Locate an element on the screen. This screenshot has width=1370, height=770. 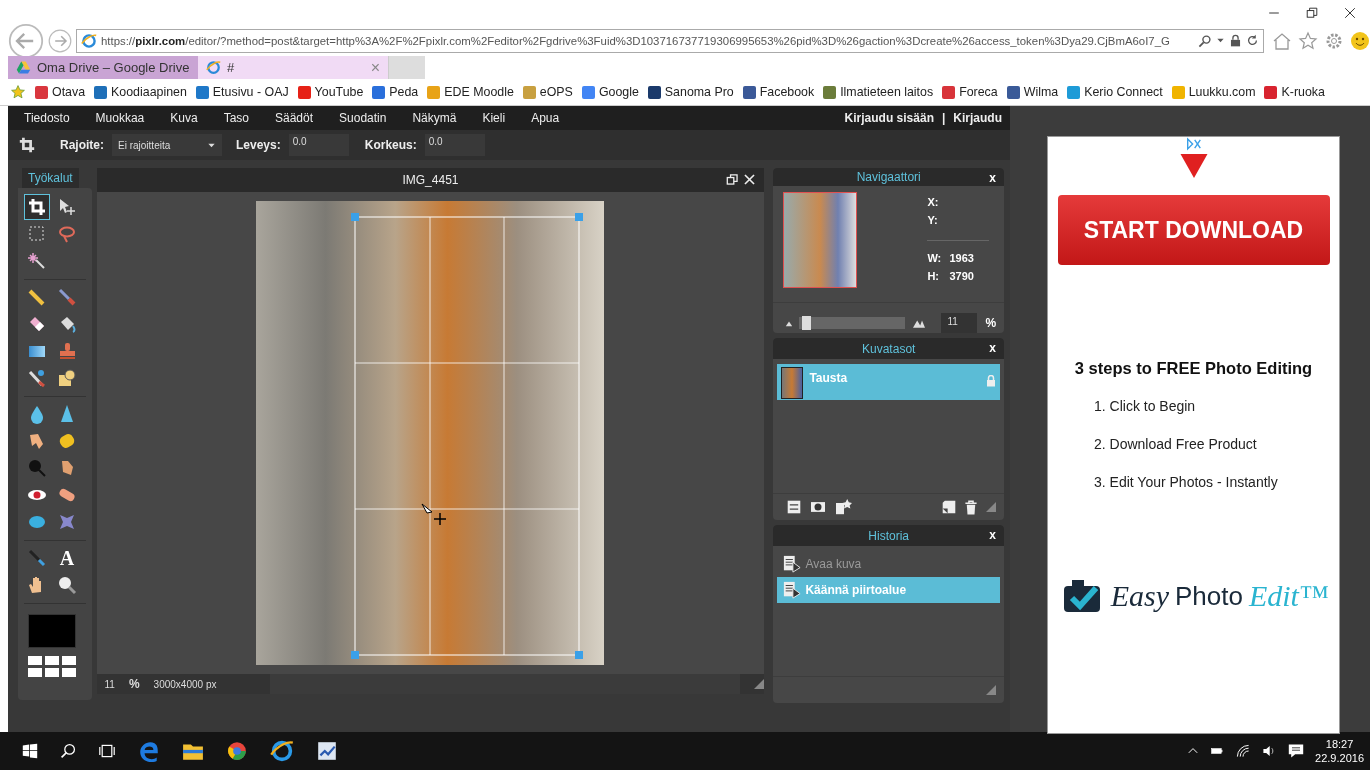
triangle-logo-icon is located at coordinates (23, 67).